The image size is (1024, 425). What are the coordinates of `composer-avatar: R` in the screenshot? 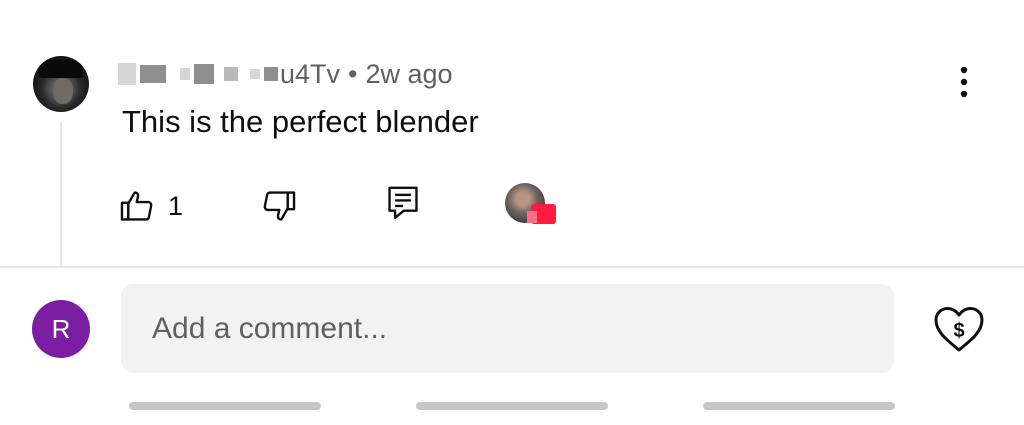 It's located at (61, 329).